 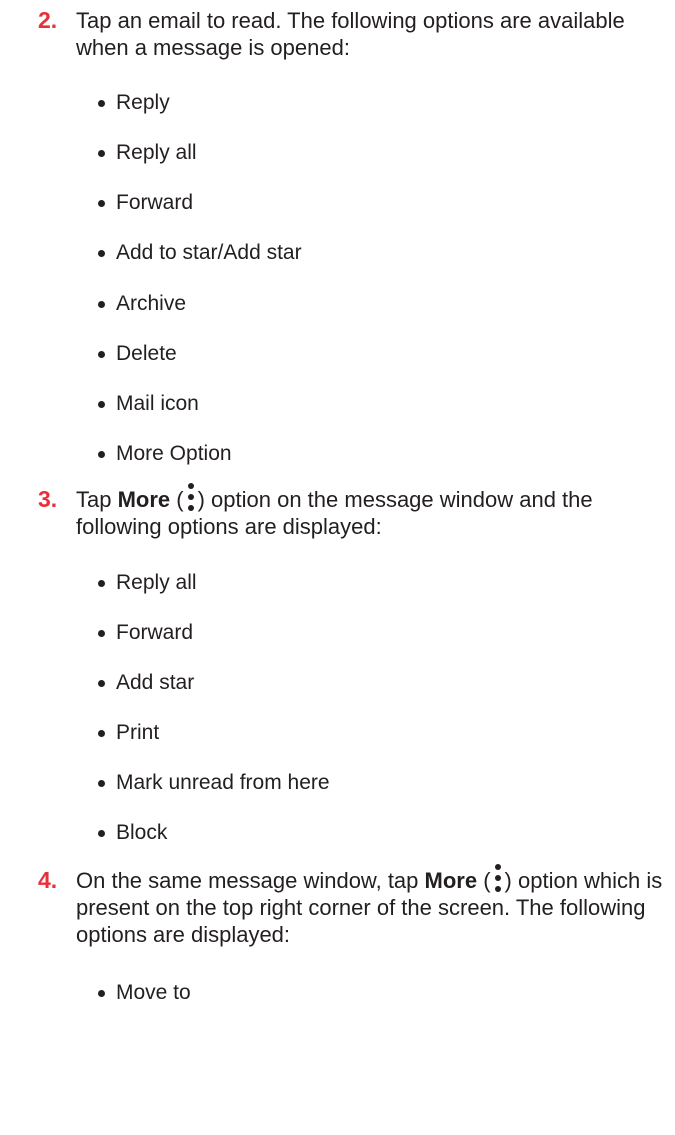 What do you see at coordinates (378, 733) in the screenshot?
I see `list-item: Print` at bounding box center [378, 733].